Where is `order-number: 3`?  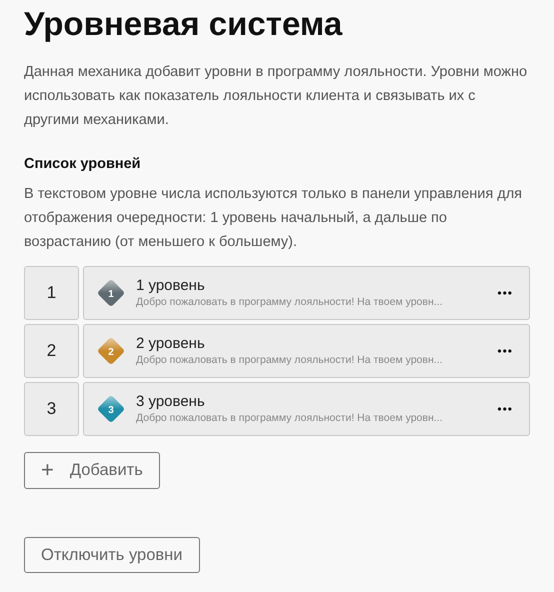
order-number: 3 is located at coordinates (51, 409).